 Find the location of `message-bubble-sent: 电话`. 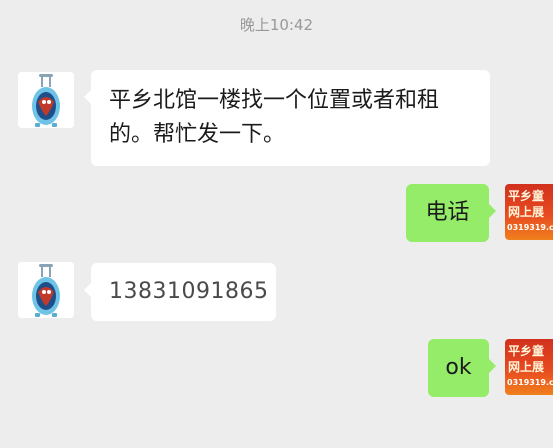

message-bubble-sent: 电话 is located at coordinates (451, 213).